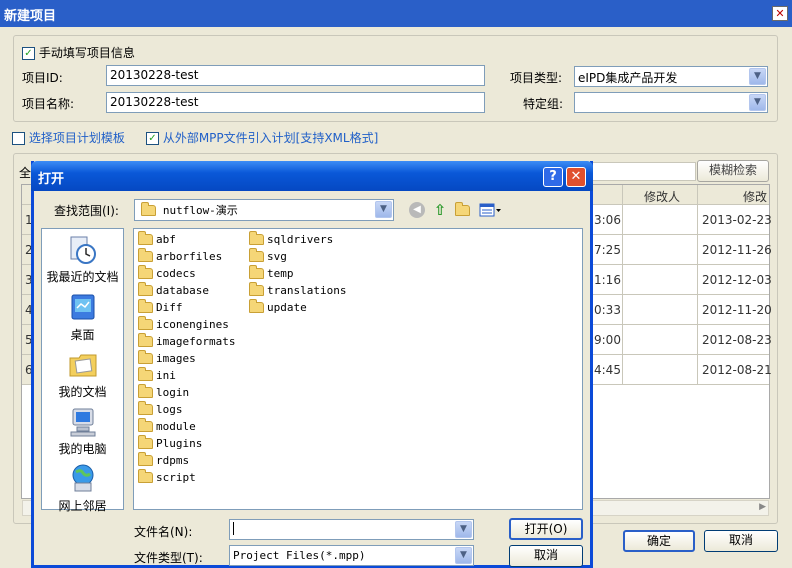  I want to click on folder-item: script, so click(167, 477).